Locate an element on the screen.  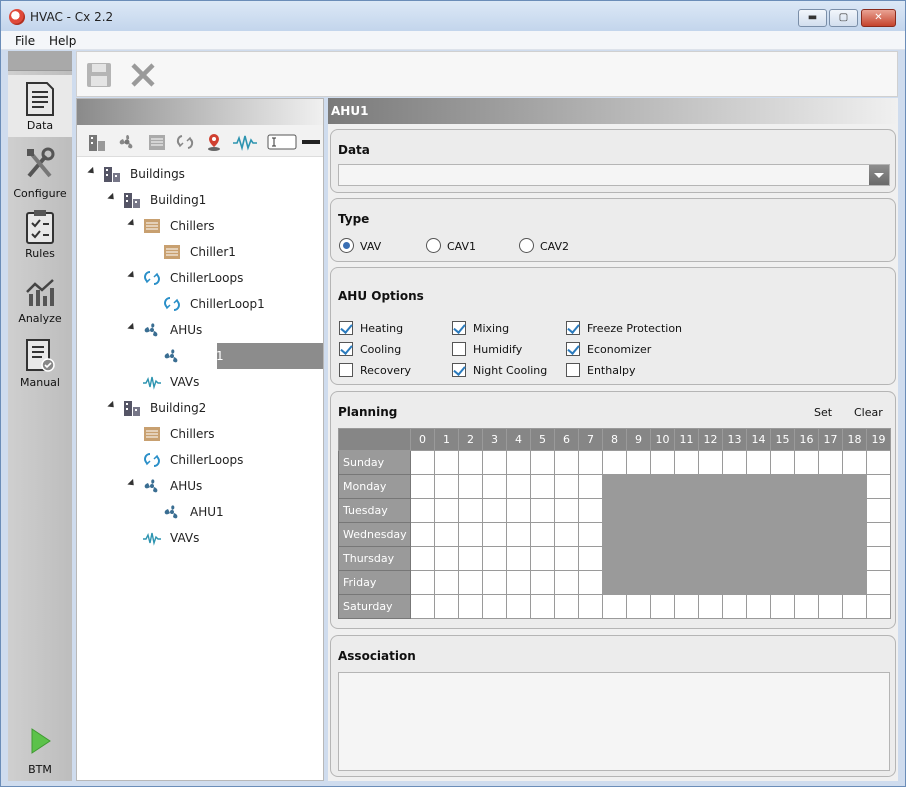
tree-item: Chiller1 is located at coordinates (200, 252).